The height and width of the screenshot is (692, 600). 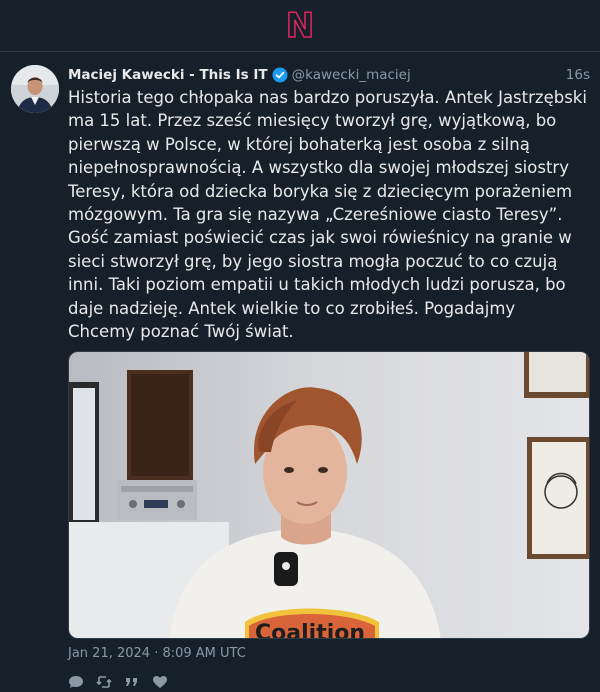 What do you see at coordinates (160, 682) in the screenshot?
I see `like-icon` at bounding box center [160, 682].